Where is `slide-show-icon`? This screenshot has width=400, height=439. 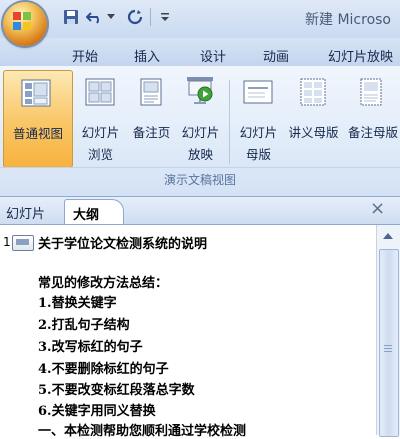
slide-show-icon is located at coordinates (200, 90).